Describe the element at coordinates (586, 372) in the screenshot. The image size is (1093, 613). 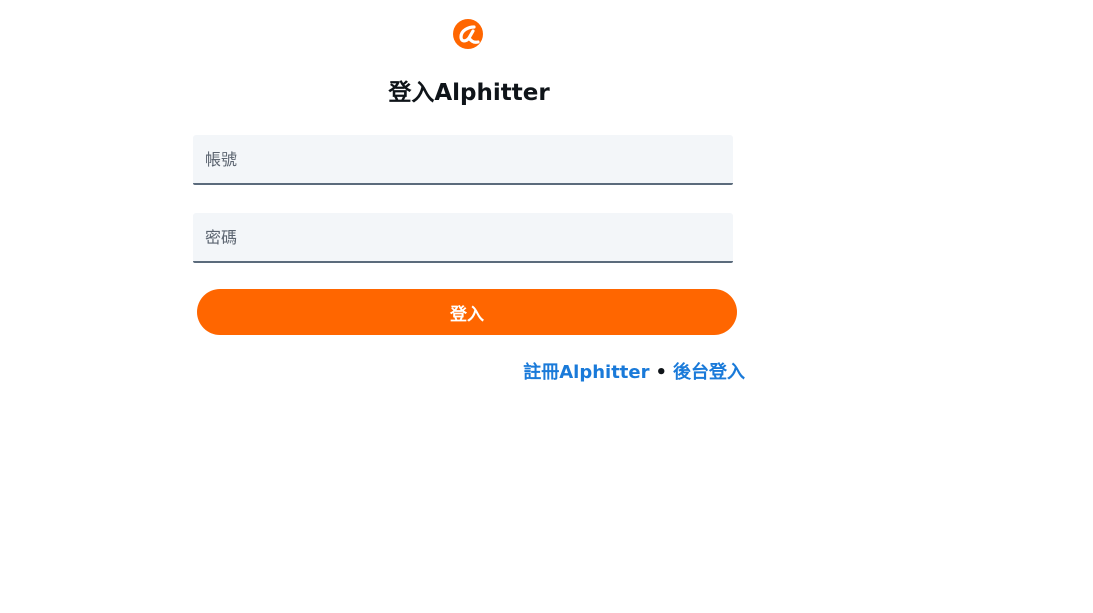
I see `register-link: 註冊Alphitter` at that location.